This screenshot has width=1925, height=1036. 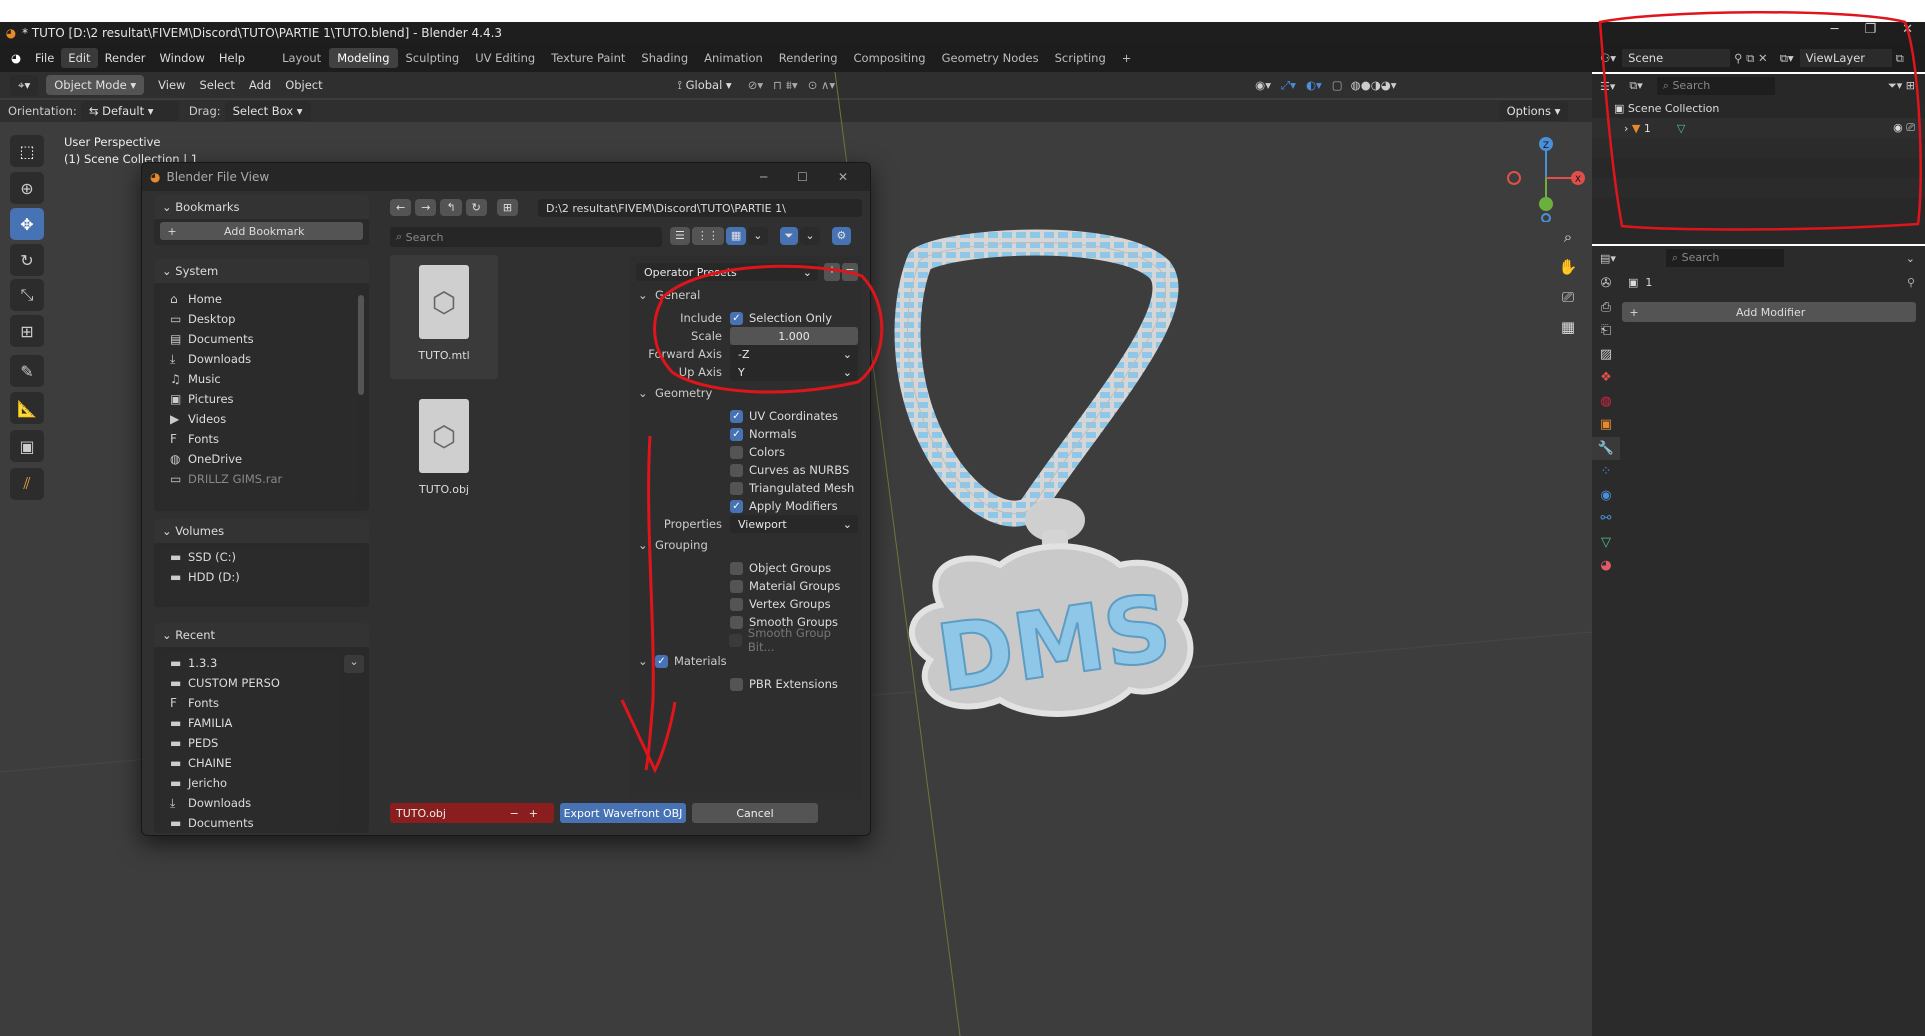 What do you see at coordinates (817, 177) in the screenshot?
I see `maximize-icon: ☐` at bounding box center [817, 177].